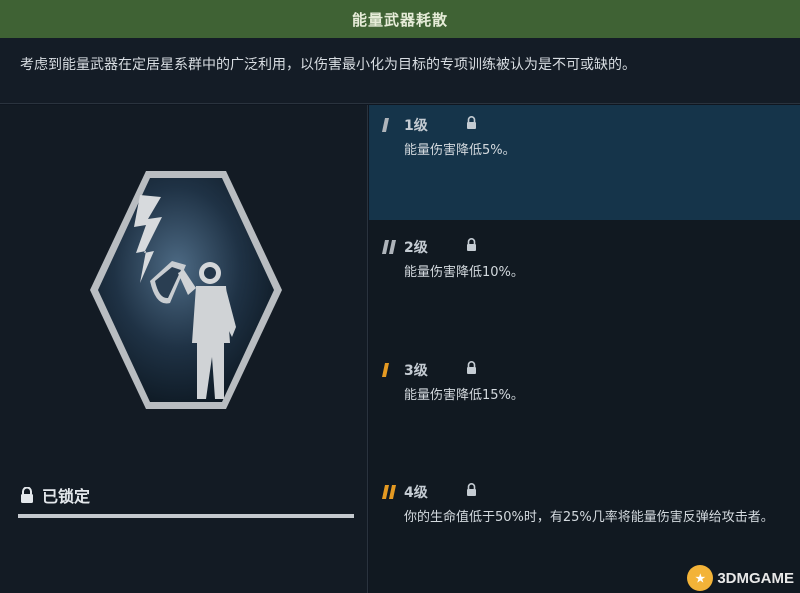 Image resolution: width=800 pixels, height=593 pixels. I want to click on locked-status-label: 已锁定, so click(66, 496).